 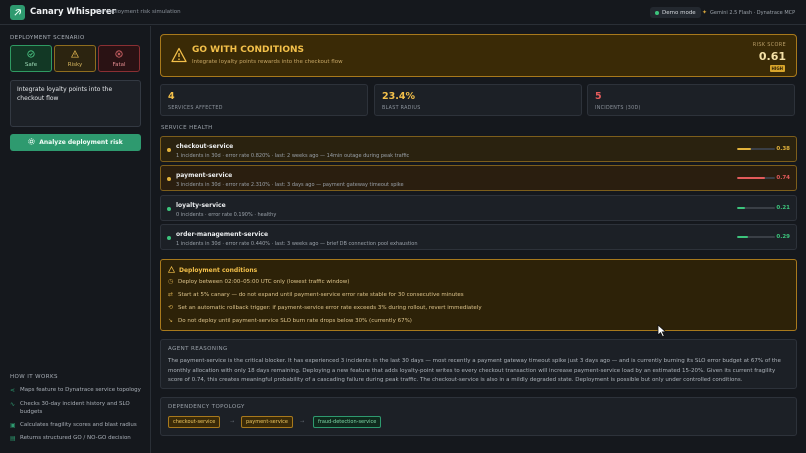 I want to click on gear-icon, so click(x=31, y=142).